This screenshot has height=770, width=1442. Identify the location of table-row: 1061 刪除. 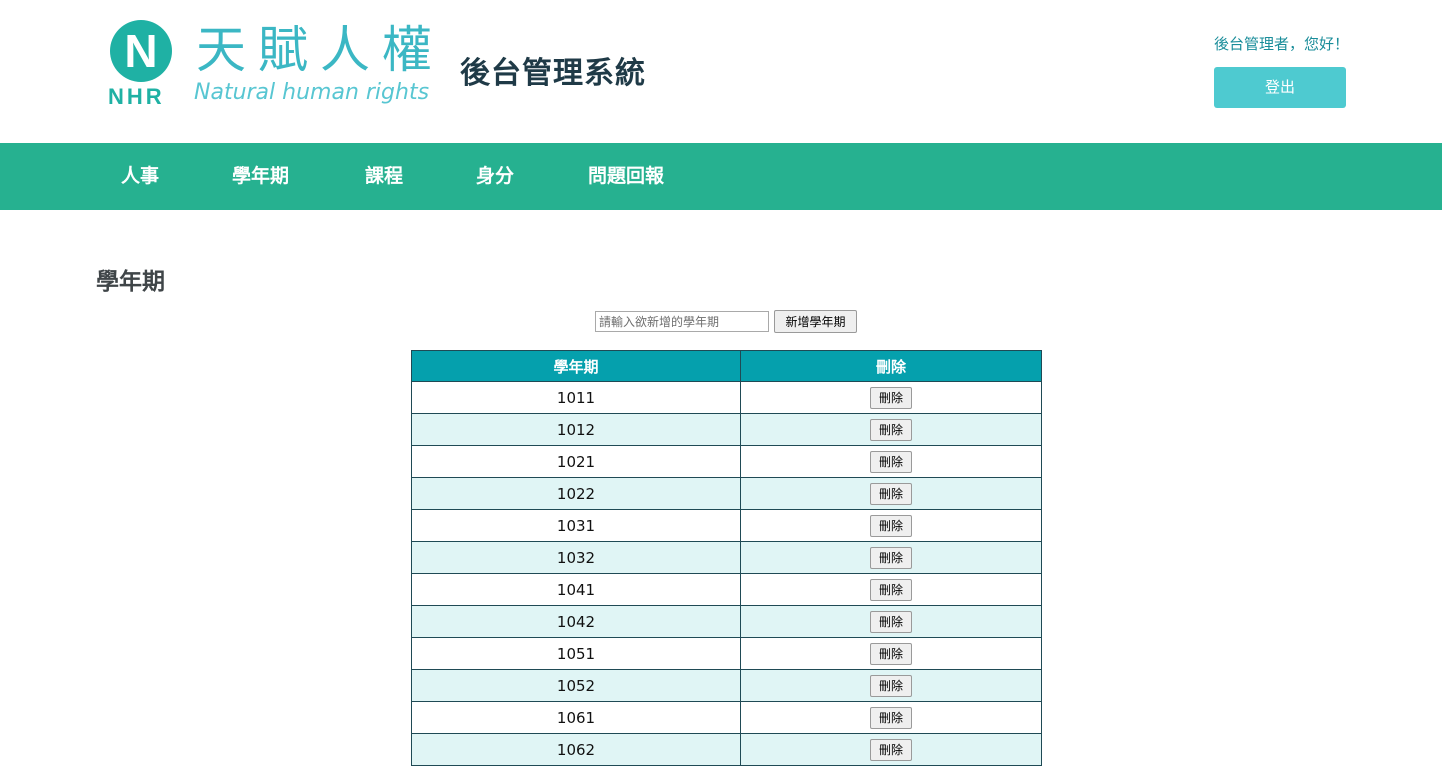
(726, 717).